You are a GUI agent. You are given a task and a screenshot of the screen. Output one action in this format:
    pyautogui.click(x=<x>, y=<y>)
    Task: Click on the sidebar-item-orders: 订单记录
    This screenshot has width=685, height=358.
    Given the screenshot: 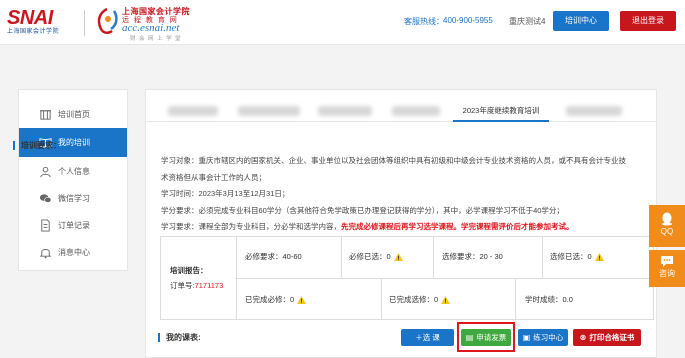 What is the action you would take?
    pyautogui.click(x=73, y=225)
    